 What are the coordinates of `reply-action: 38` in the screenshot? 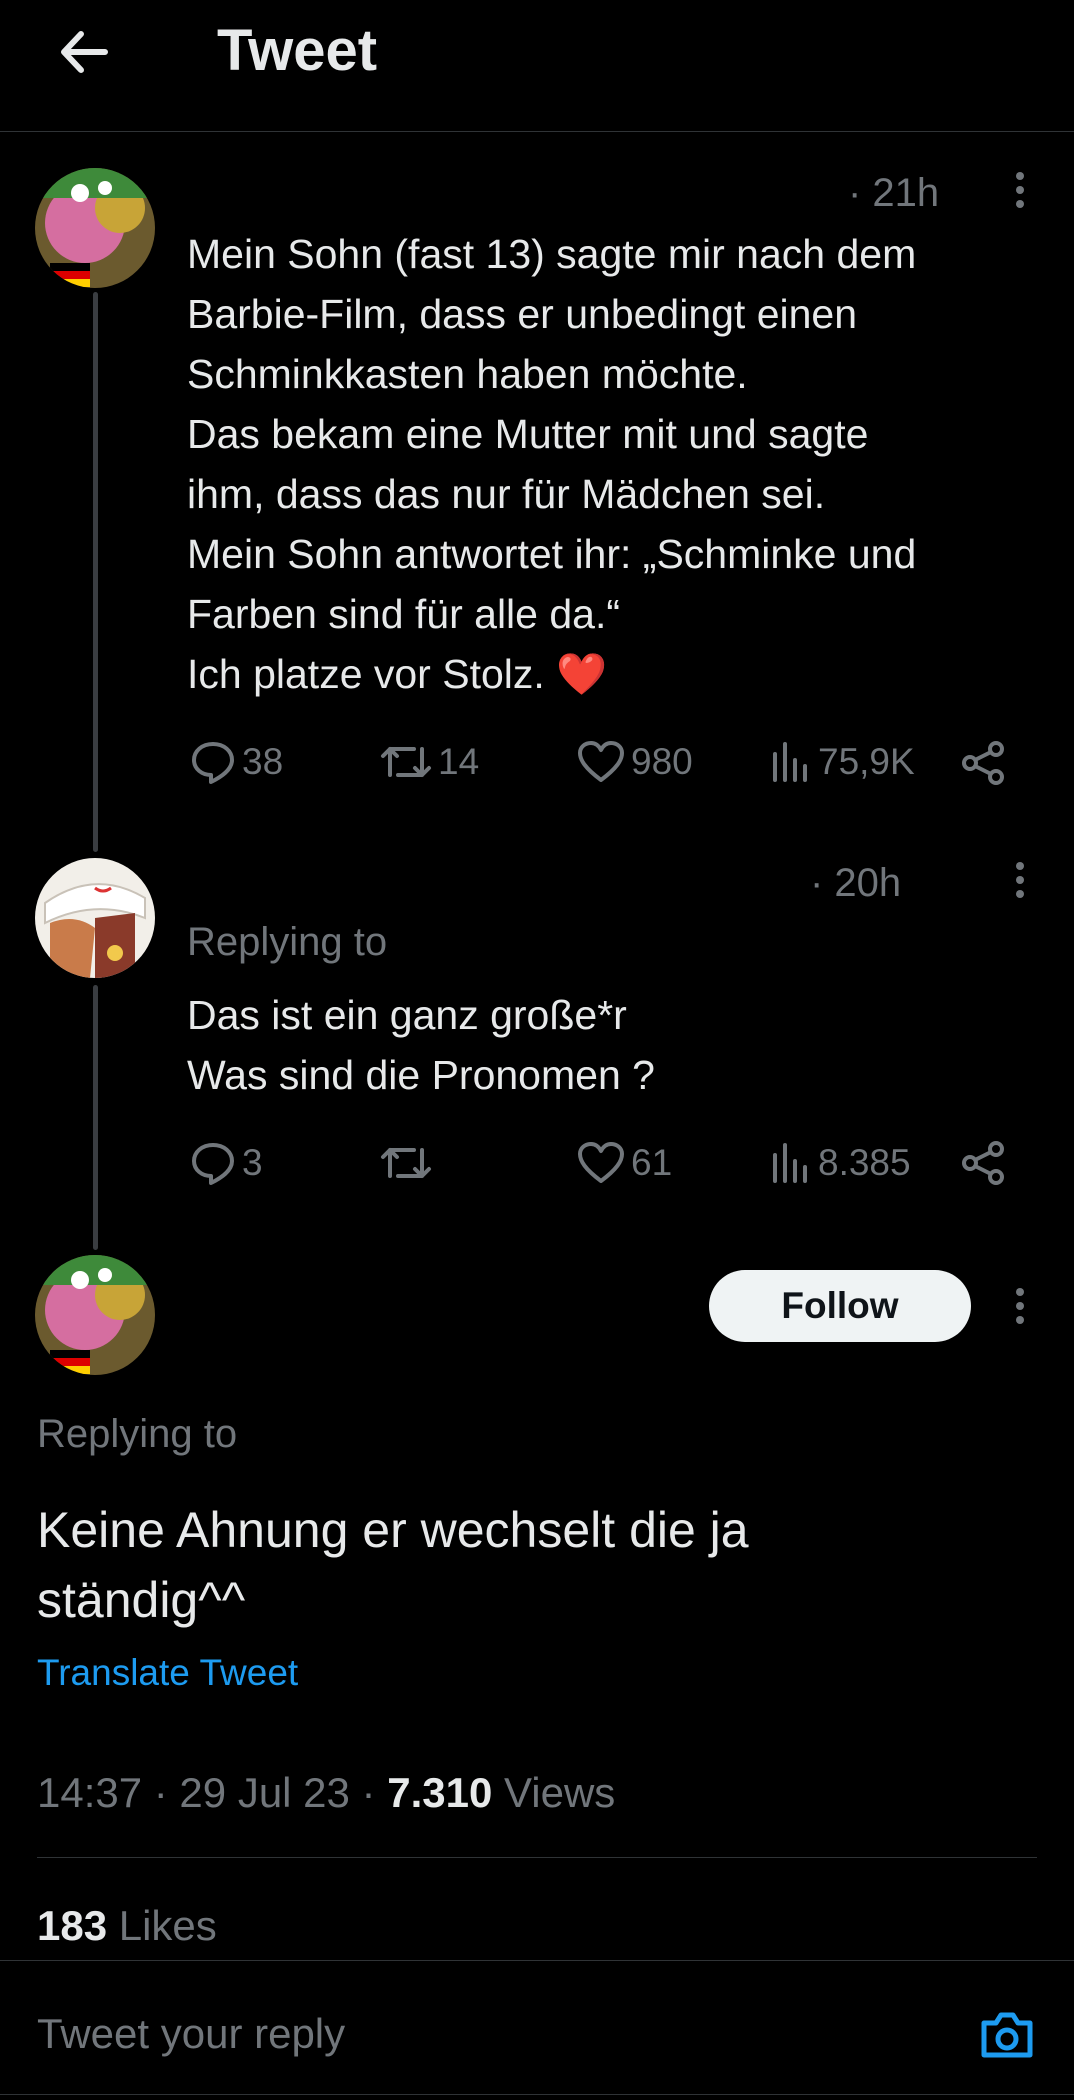 It's located at (236, 762).